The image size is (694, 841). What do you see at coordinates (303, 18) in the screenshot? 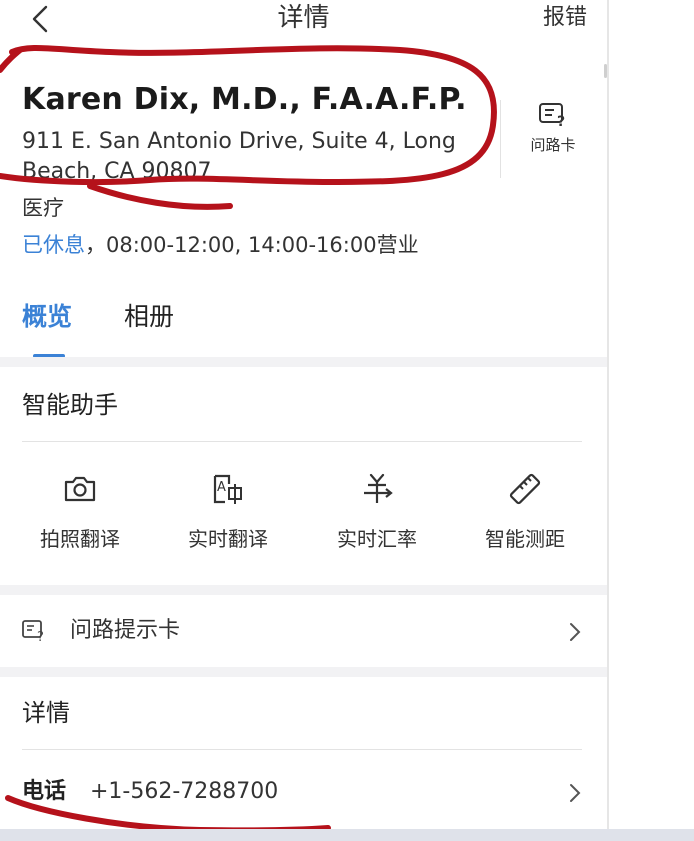
I see `page-title: 详情` at bounding box center [303, 18].